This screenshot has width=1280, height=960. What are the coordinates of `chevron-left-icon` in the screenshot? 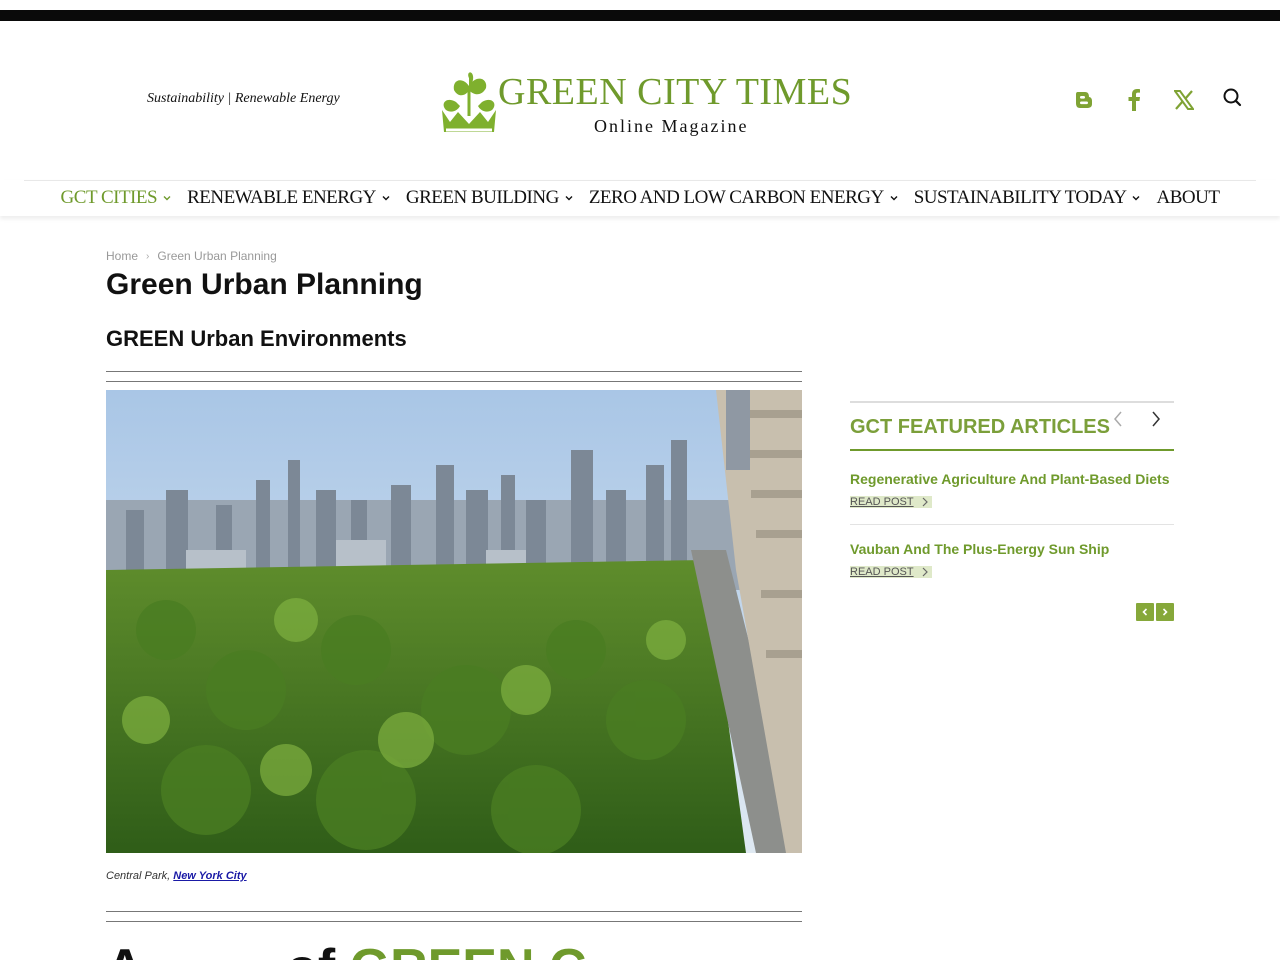 It's located at (1145, 612).